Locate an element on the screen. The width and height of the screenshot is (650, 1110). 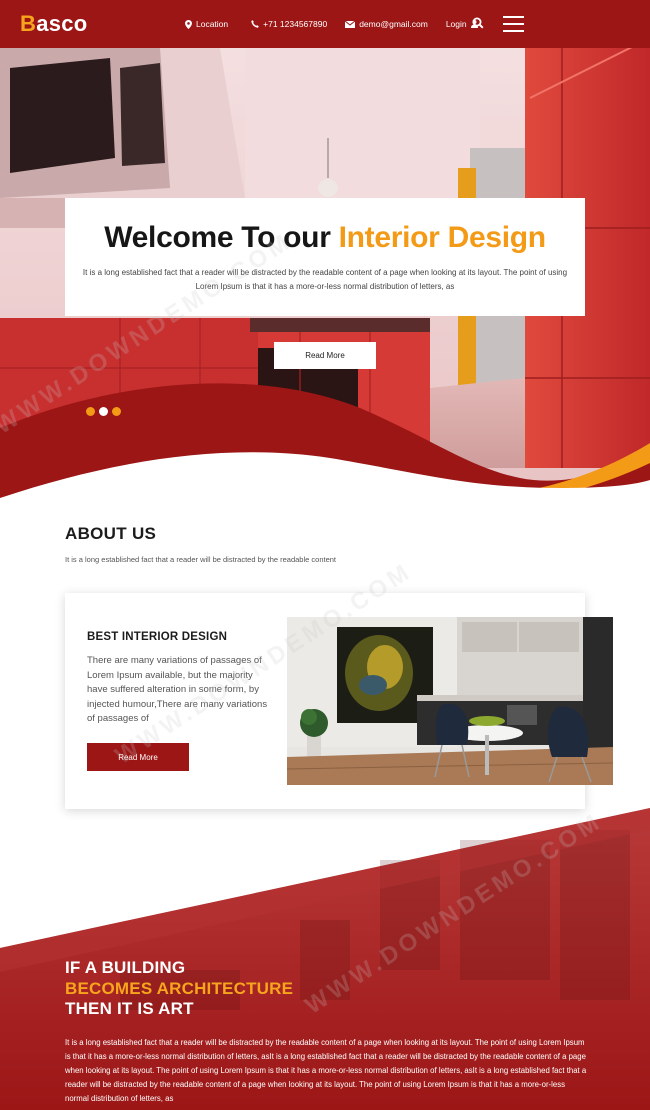
nav-email: demo@gmail.com is located at coordinates (386, 24).